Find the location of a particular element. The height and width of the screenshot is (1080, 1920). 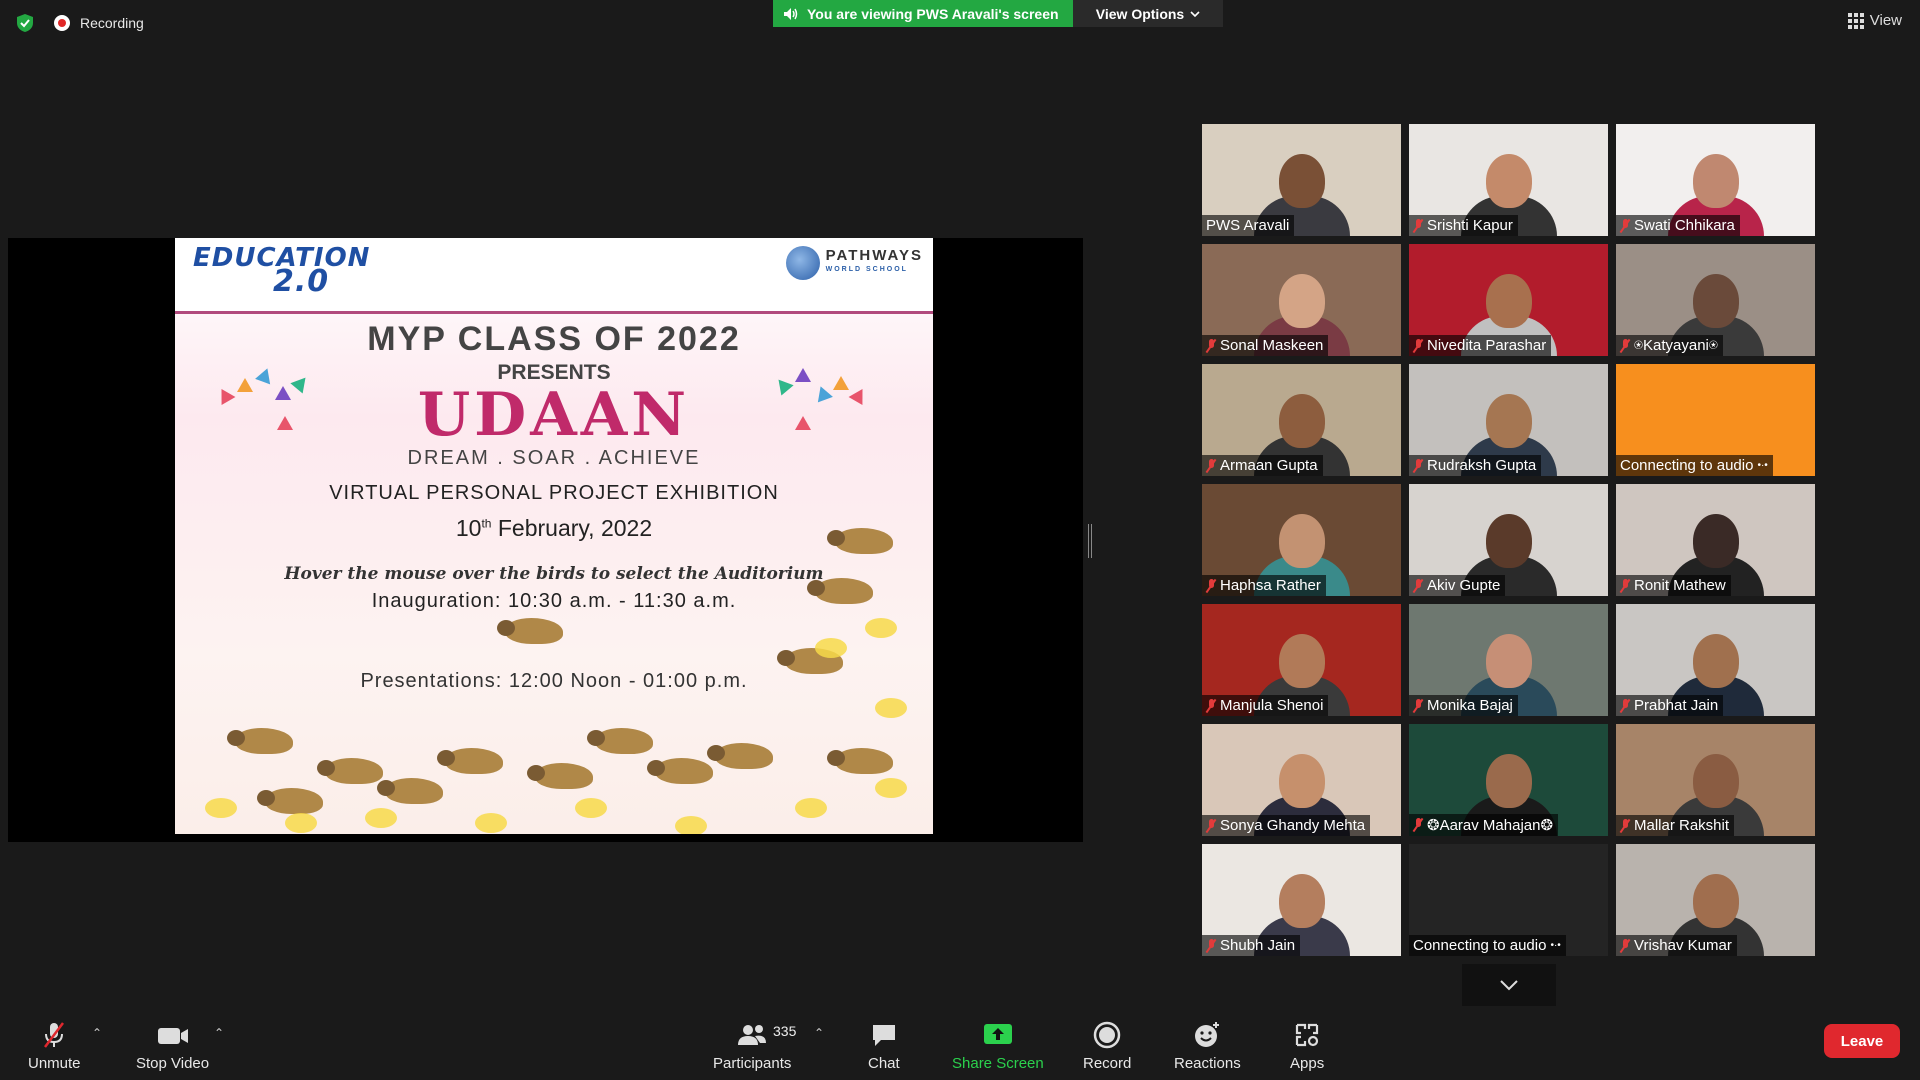

connecting-dots-icon: •·• is located at coordinates (1555, 945).